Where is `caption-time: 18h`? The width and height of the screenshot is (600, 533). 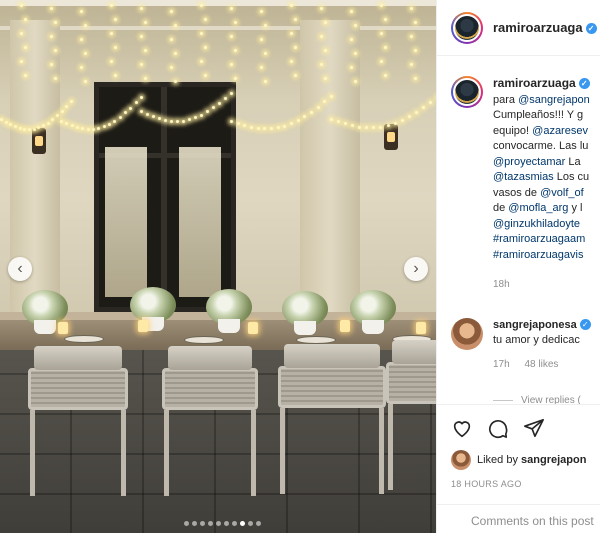 caption-time: 18h is located at coordinates (501, 284).